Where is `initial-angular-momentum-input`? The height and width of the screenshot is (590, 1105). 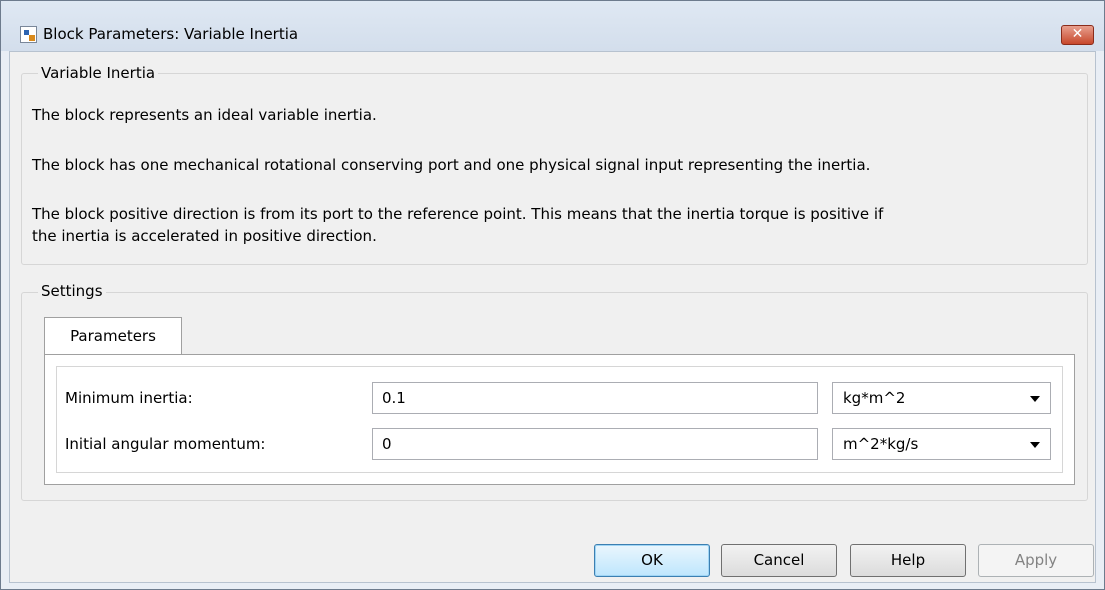
initial-angular-momentum-input is located at coordinates (595, 444).